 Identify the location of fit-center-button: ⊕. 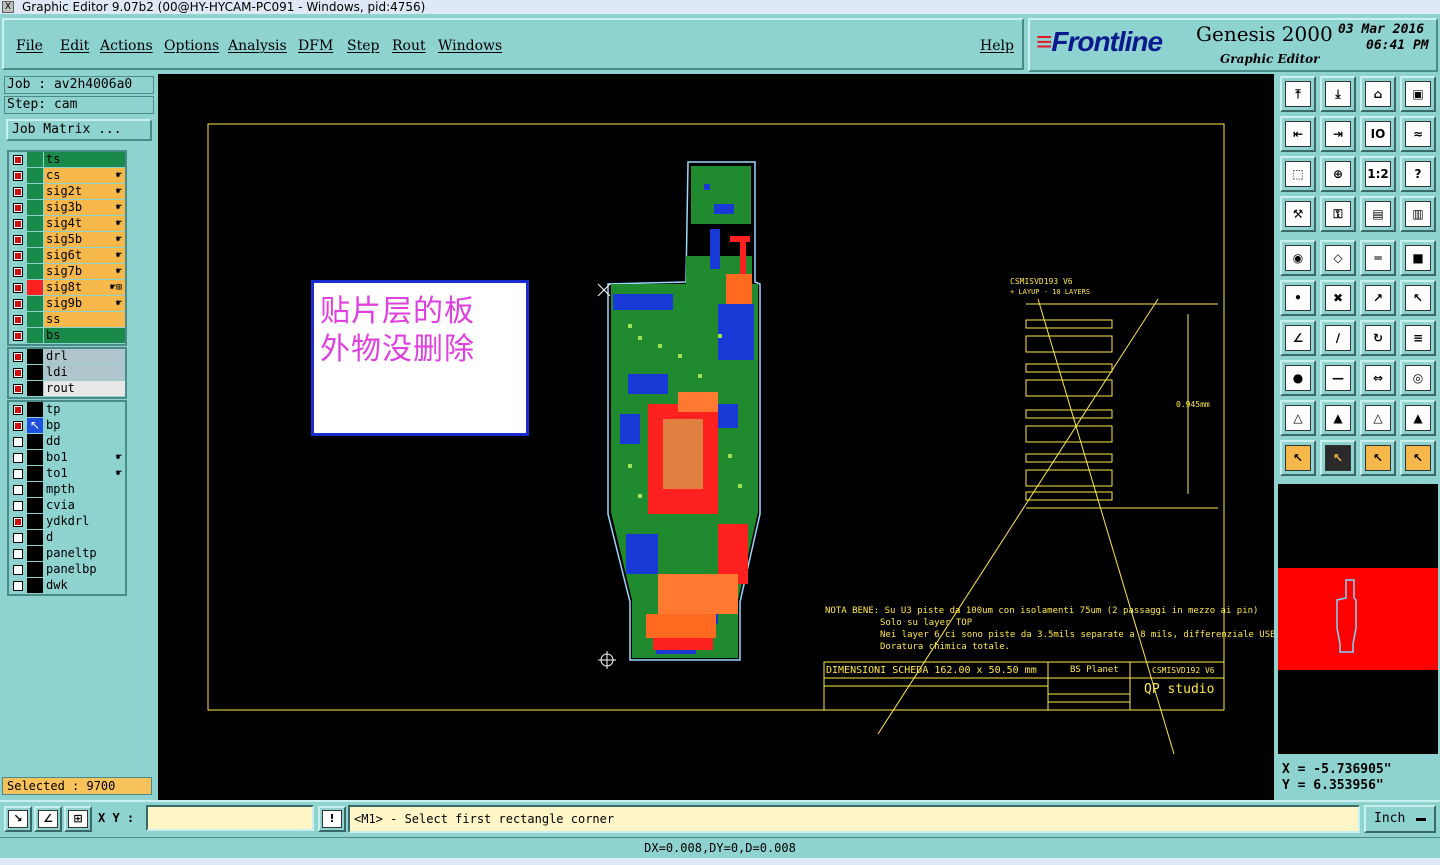
(1338, 174).